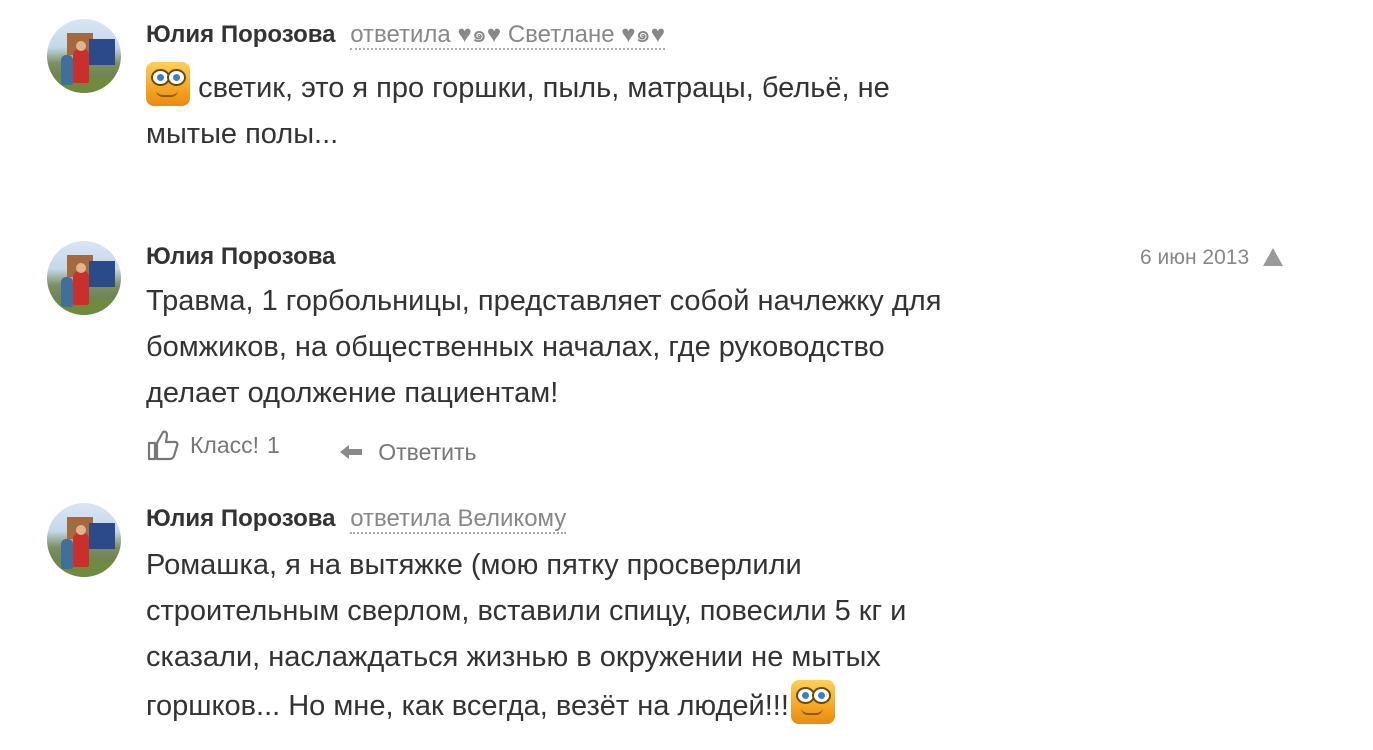  I want to click on comment-header: Юлия Порозова ответила ♥๑♥ Светлане ♥๑♥, so click(406, 35).